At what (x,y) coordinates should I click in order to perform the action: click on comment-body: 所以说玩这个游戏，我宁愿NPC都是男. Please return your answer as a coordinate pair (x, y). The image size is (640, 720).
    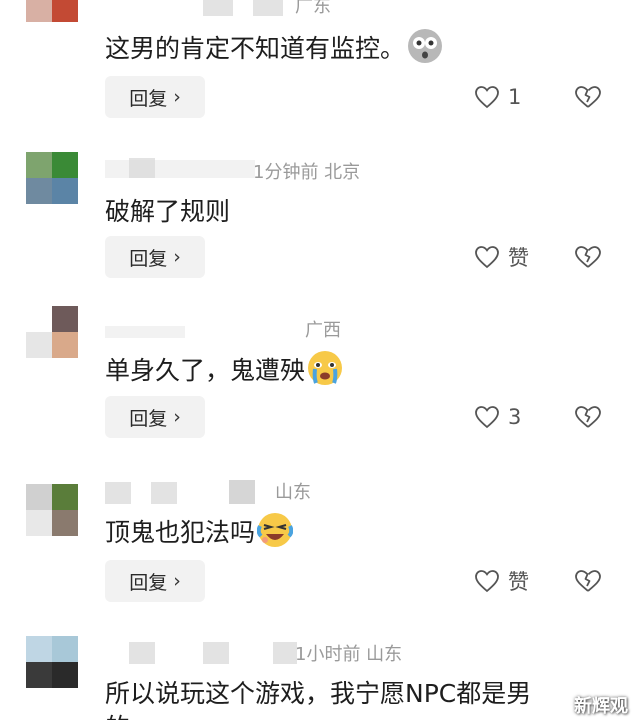
    Looking at the image, I should click on (318, 693).